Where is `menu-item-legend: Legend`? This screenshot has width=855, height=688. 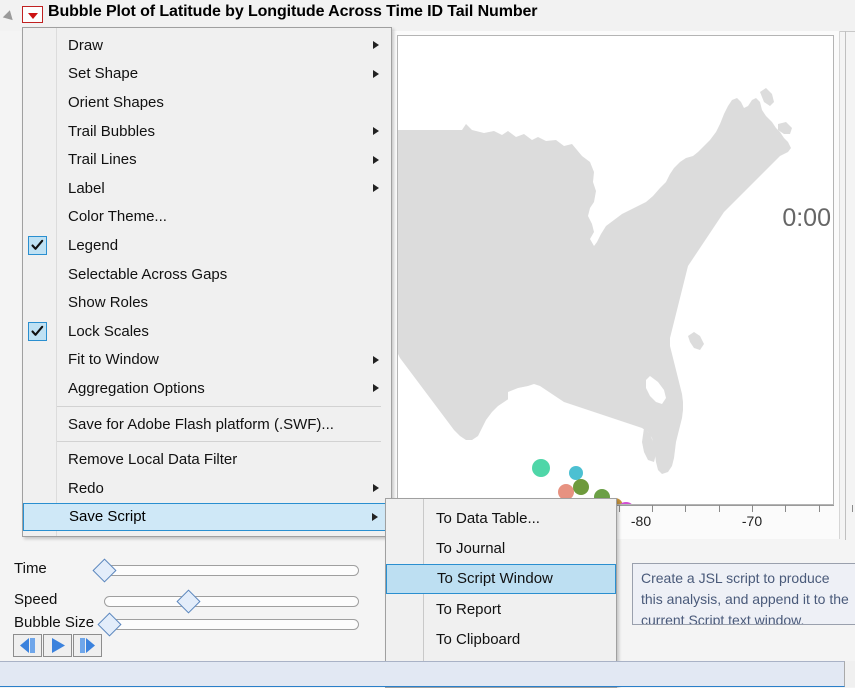
menu-item-legend: Legend is located at coordinates (207, 245).